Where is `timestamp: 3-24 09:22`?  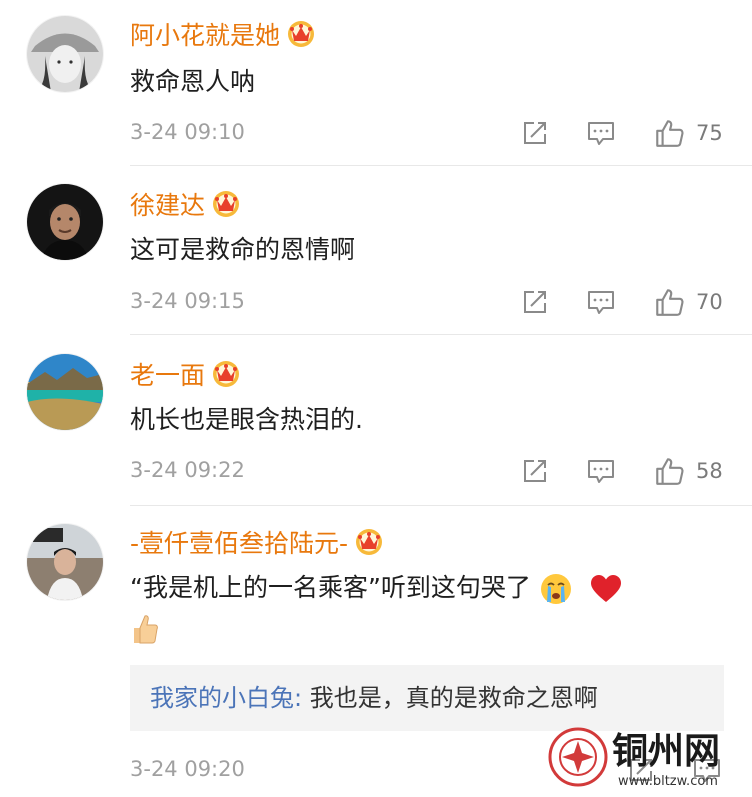 timestamp: 3-24 09:22 is located at coordinates (187, 470).